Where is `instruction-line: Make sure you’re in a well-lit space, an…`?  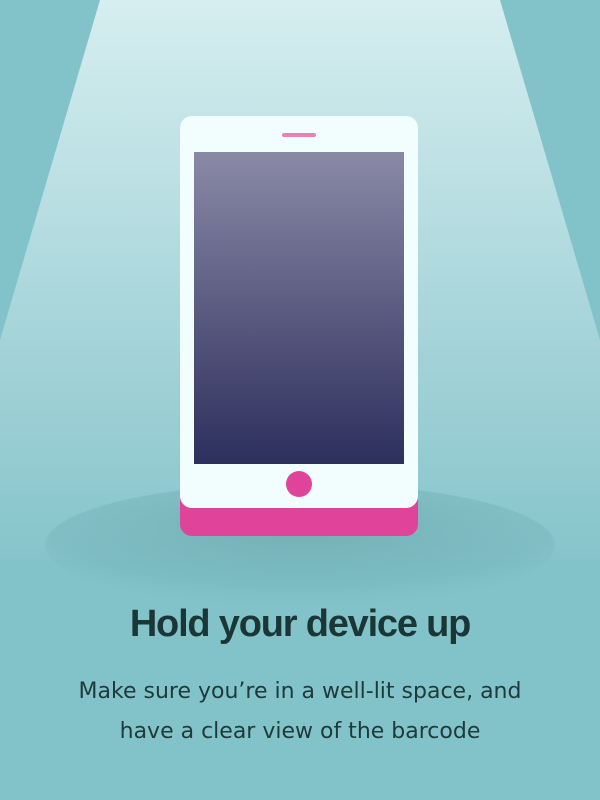
instruction-line: Make sure you’re in a well-lit space, an… is located at coordinates (300, 691).